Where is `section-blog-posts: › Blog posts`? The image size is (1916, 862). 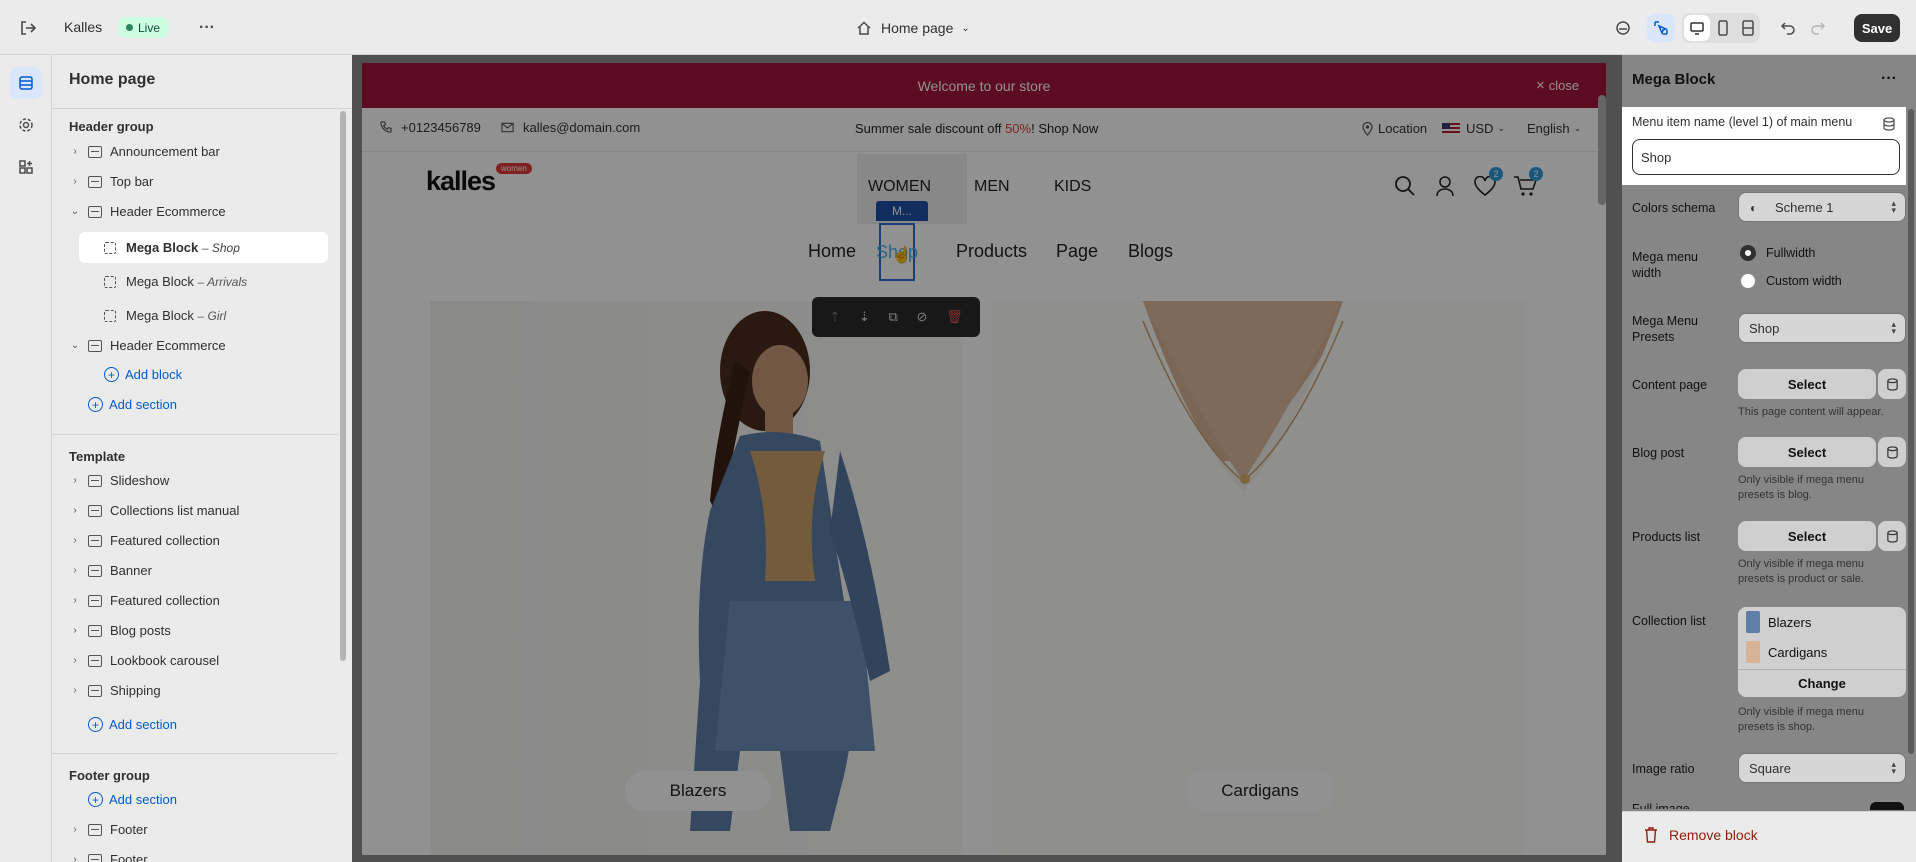 section-blog-posts: › Blog posts is located at coordinates (119, 630).